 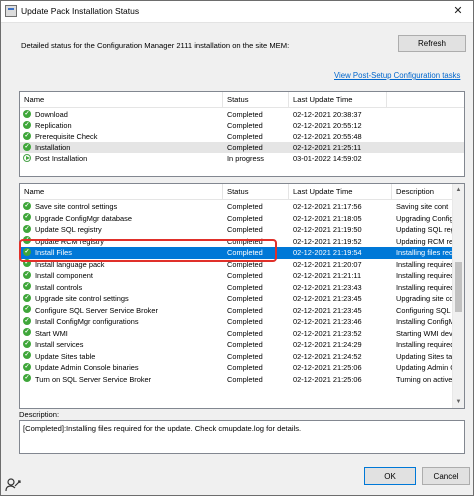 What do you see at coordinates (11, 11) in the screenshot?
I see `app-icon` at bounding box center [11, 11].